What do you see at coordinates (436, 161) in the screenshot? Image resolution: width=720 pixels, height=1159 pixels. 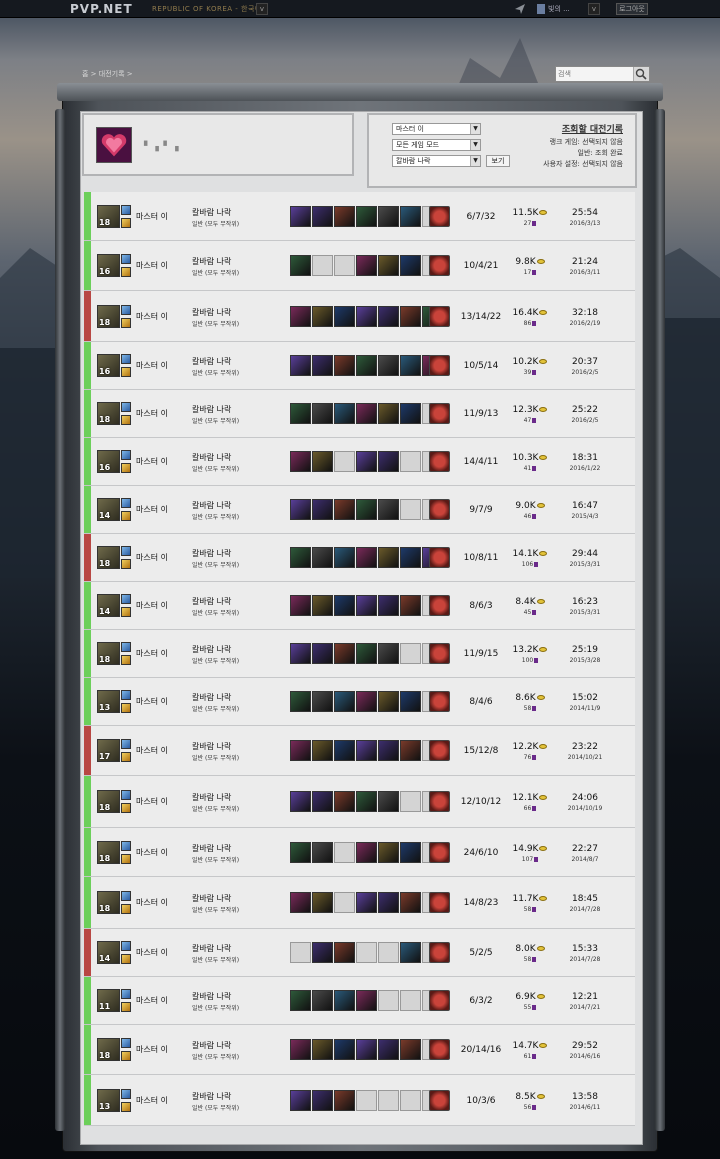 I see `map-select: 칼바람 나락 ▼` at bounding box center [436, 161].